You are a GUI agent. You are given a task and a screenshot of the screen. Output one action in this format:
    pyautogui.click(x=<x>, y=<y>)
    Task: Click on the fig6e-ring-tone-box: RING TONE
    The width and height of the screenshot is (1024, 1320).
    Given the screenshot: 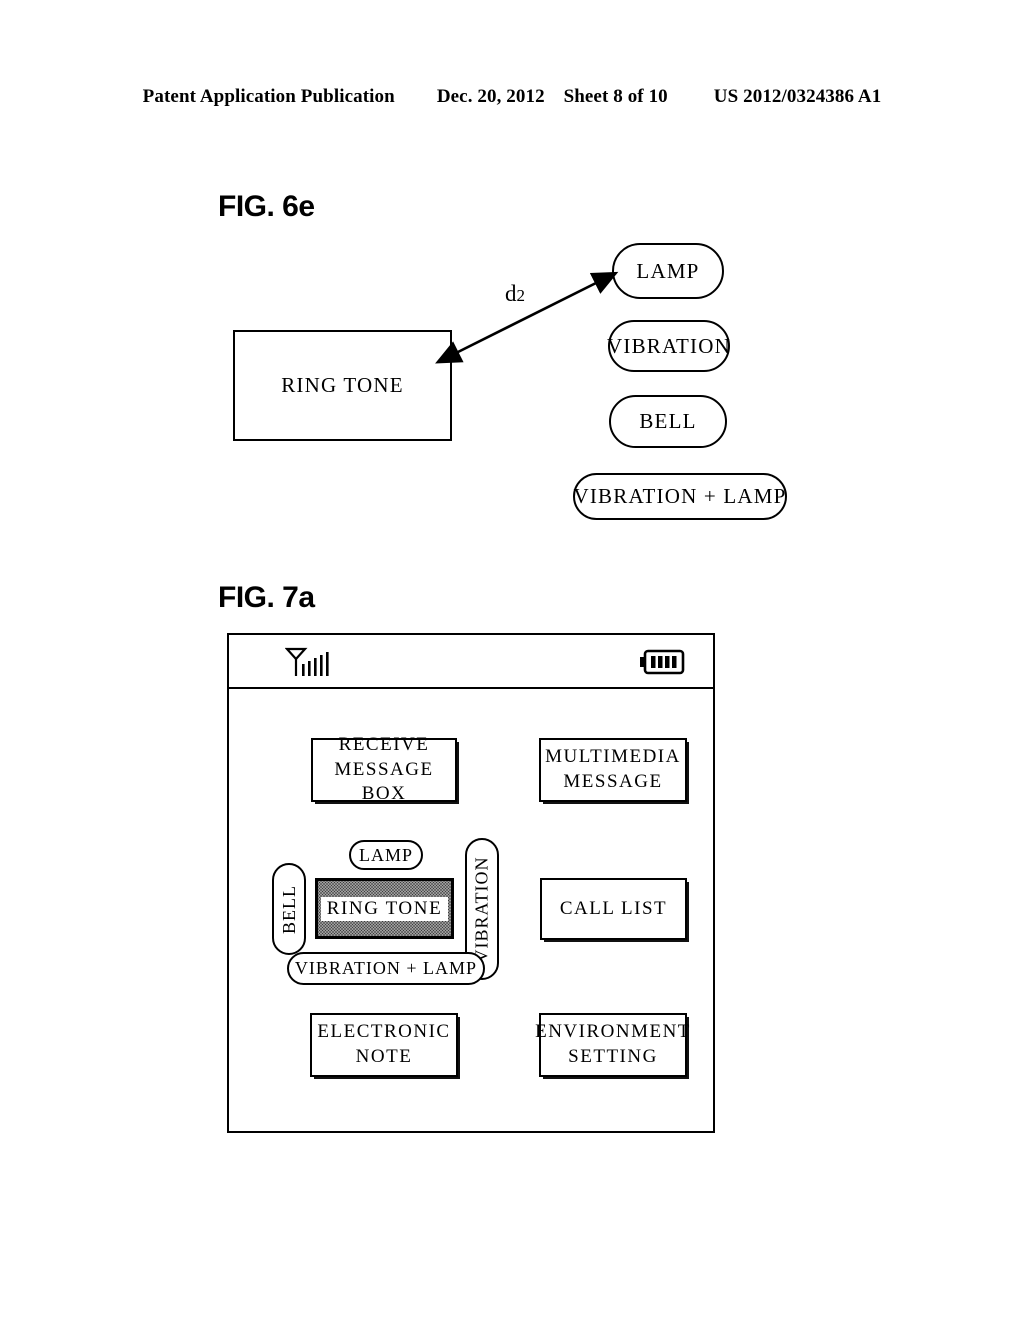 What is the action you would take?
    pyautogui.click(x=342, y=385)
    